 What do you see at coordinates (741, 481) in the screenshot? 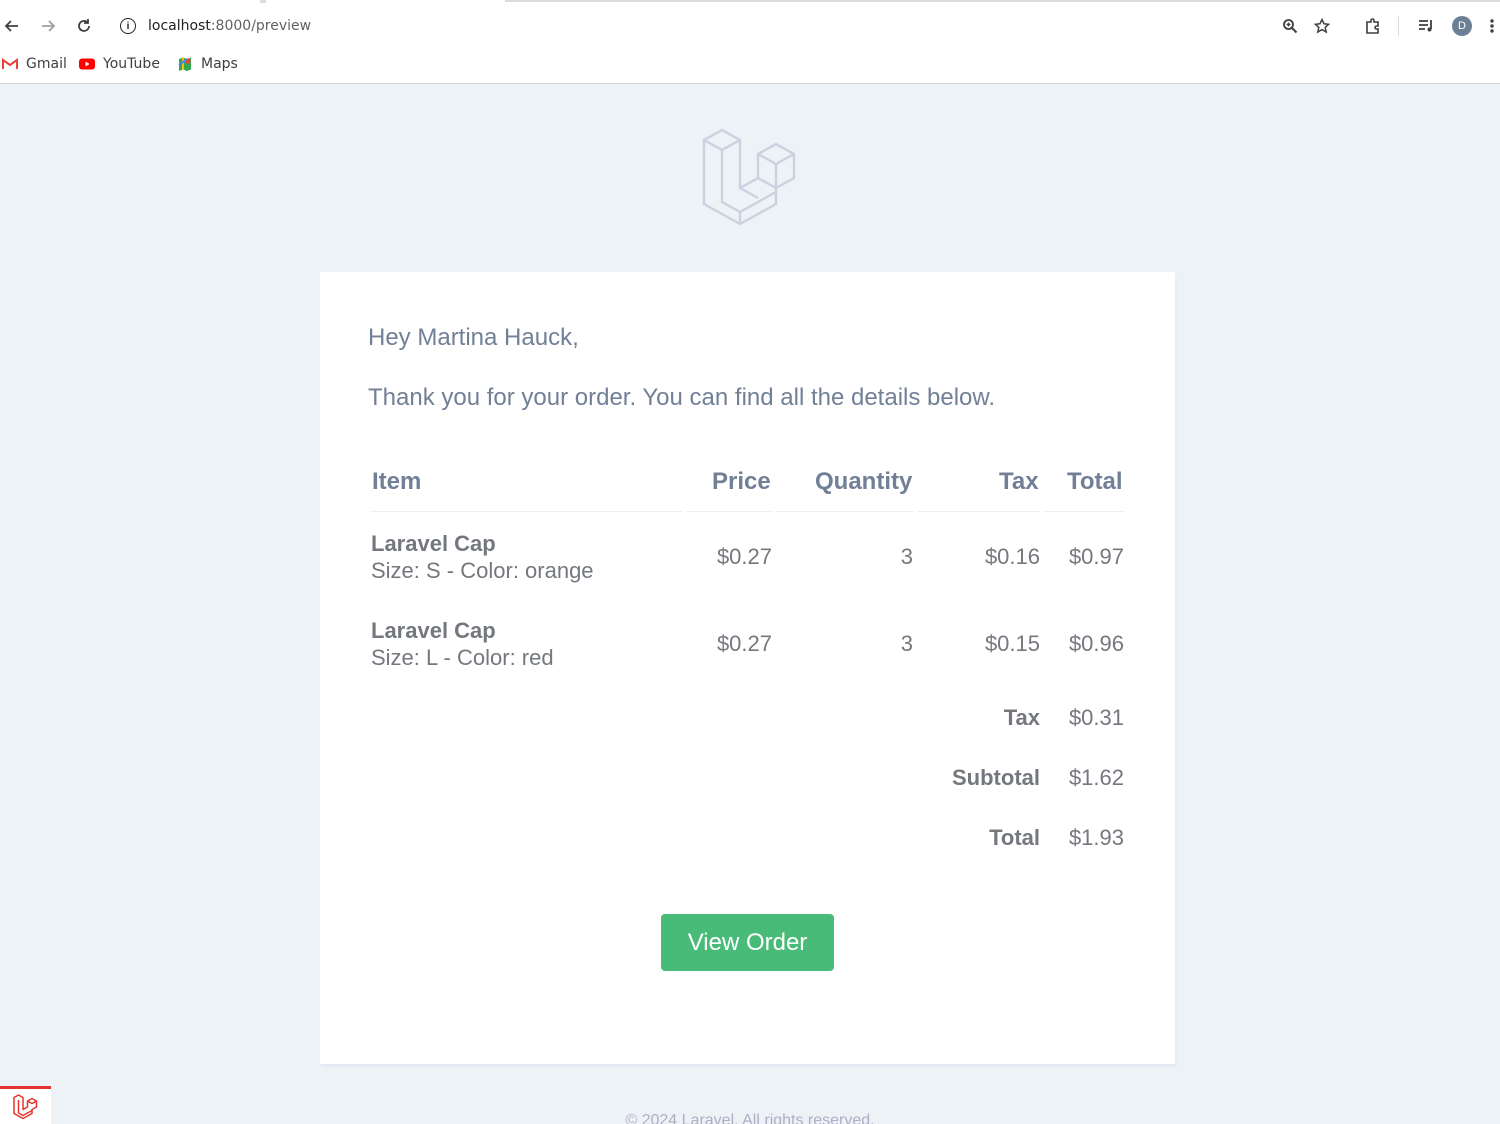
I see `column-header-price: Price` at bounding box center [741, 481].